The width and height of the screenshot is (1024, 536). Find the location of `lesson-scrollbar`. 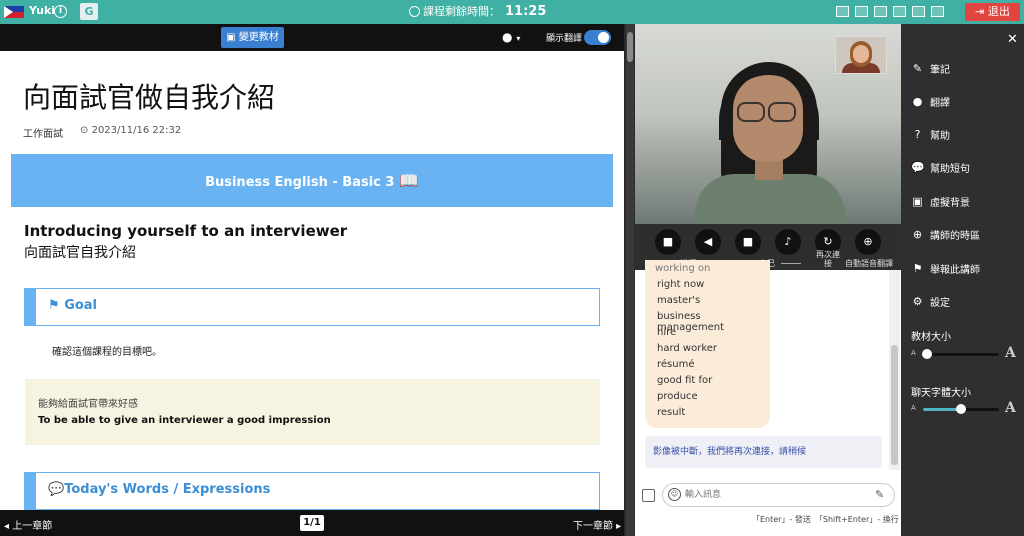

lesson-scrollbar is located at coordinates (630, 280).